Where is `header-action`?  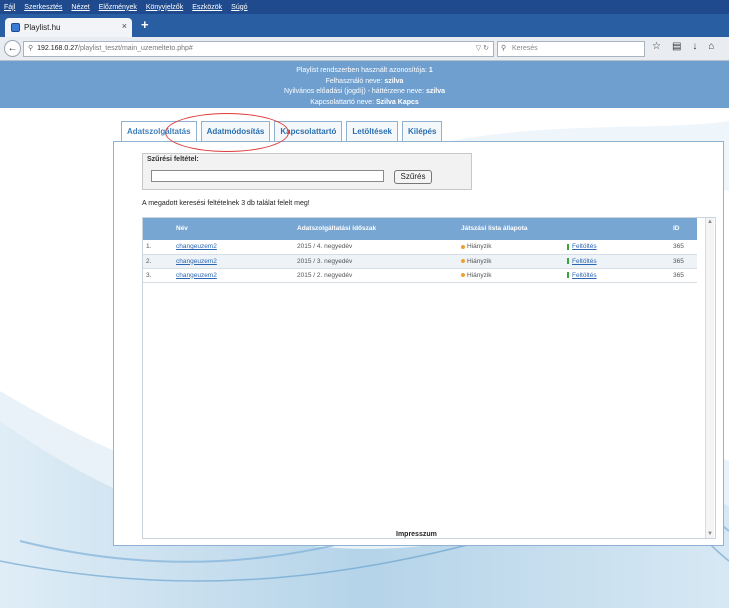
header-action is located at coordinates (617, 229).